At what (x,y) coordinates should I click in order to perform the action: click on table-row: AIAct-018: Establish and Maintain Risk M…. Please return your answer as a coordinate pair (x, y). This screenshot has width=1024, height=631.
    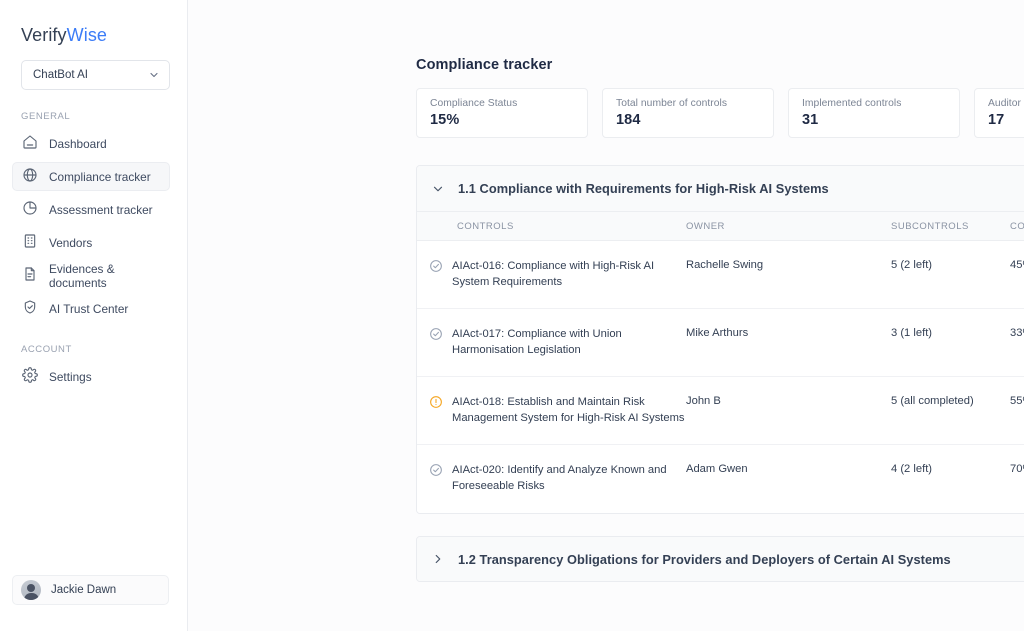
    Looking at the image, I should click on (720, 411).